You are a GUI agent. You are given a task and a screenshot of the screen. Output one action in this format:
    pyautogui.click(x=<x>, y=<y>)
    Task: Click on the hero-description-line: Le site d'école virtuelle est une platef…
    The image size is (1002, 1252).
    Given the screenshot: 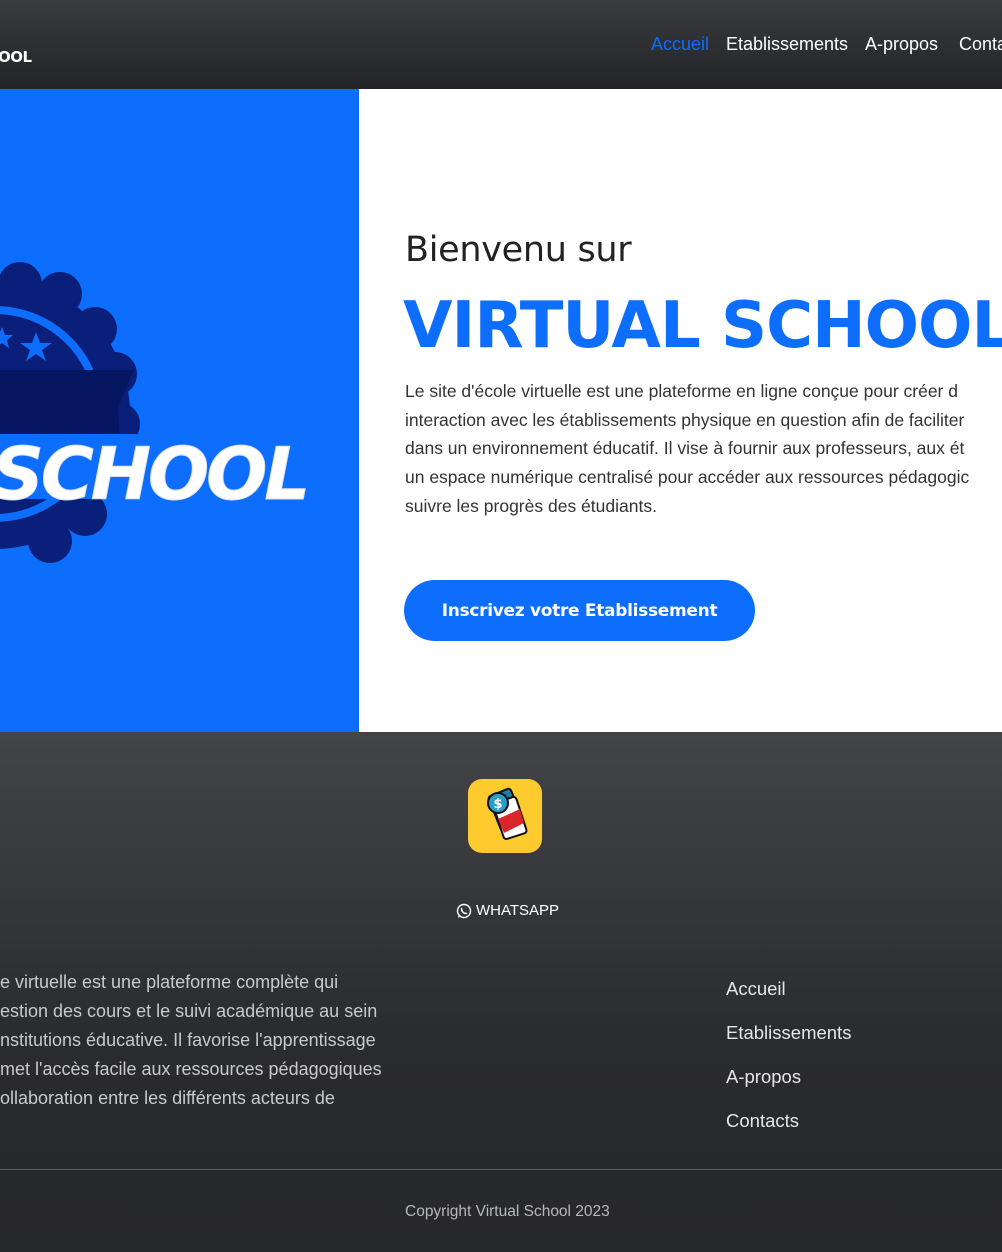 What is the action you would take?
    pyautogui.click(x=681, y=391)
    